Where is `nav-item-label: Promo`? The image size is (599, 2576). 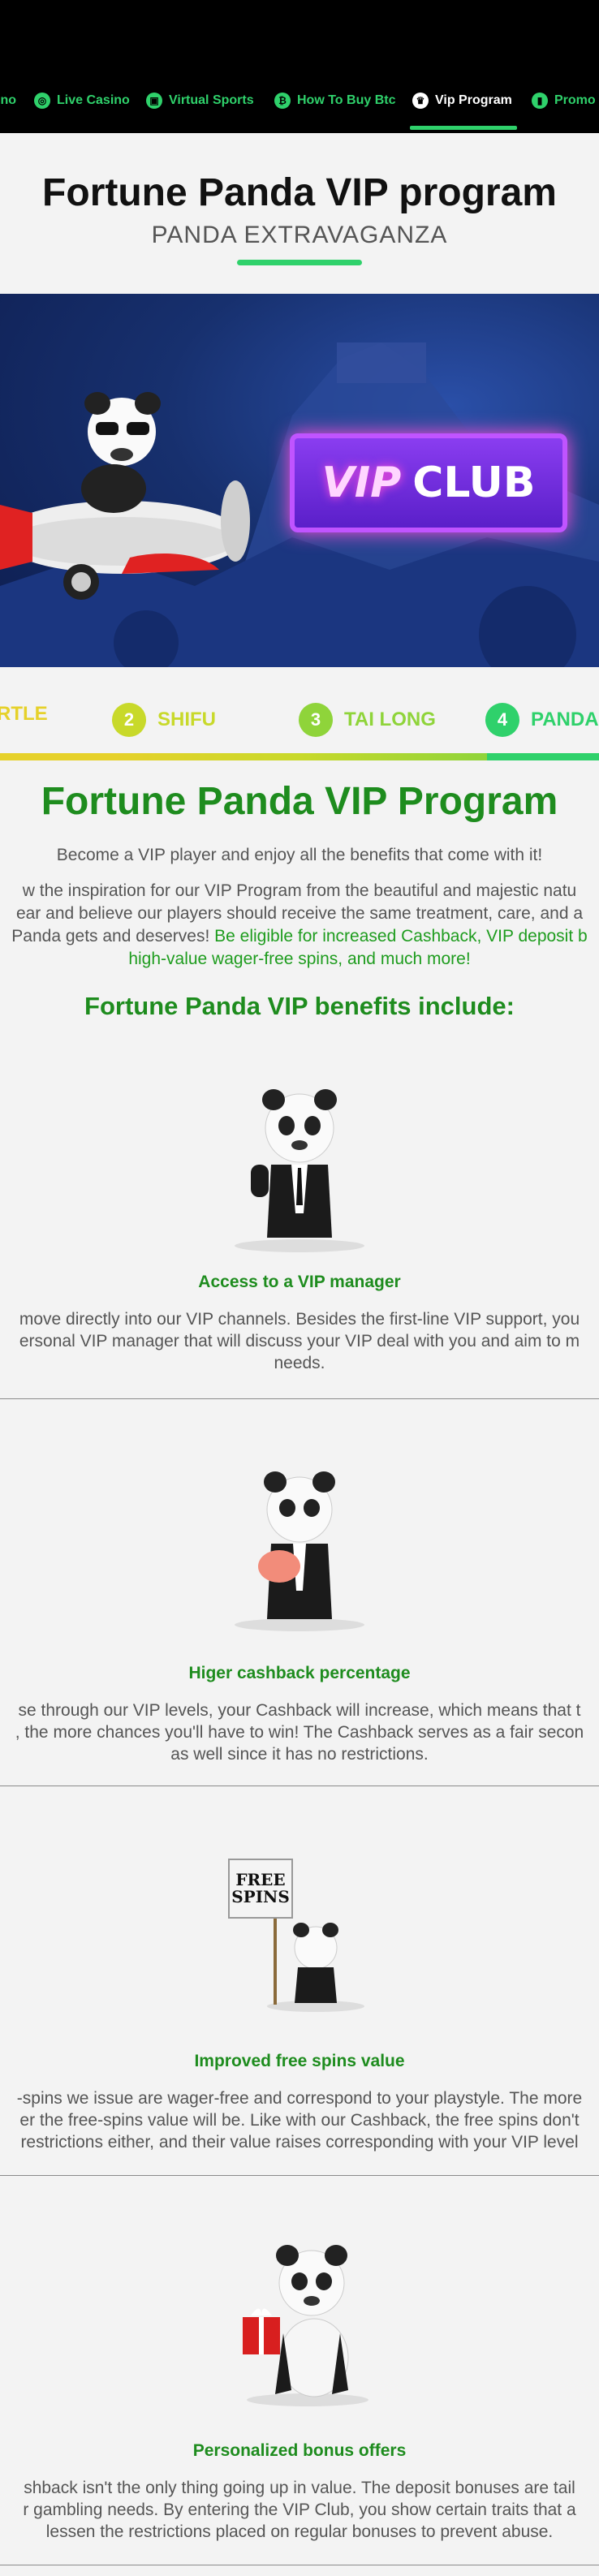 nav-item-label: Promo is located at coordinates (575, 100).